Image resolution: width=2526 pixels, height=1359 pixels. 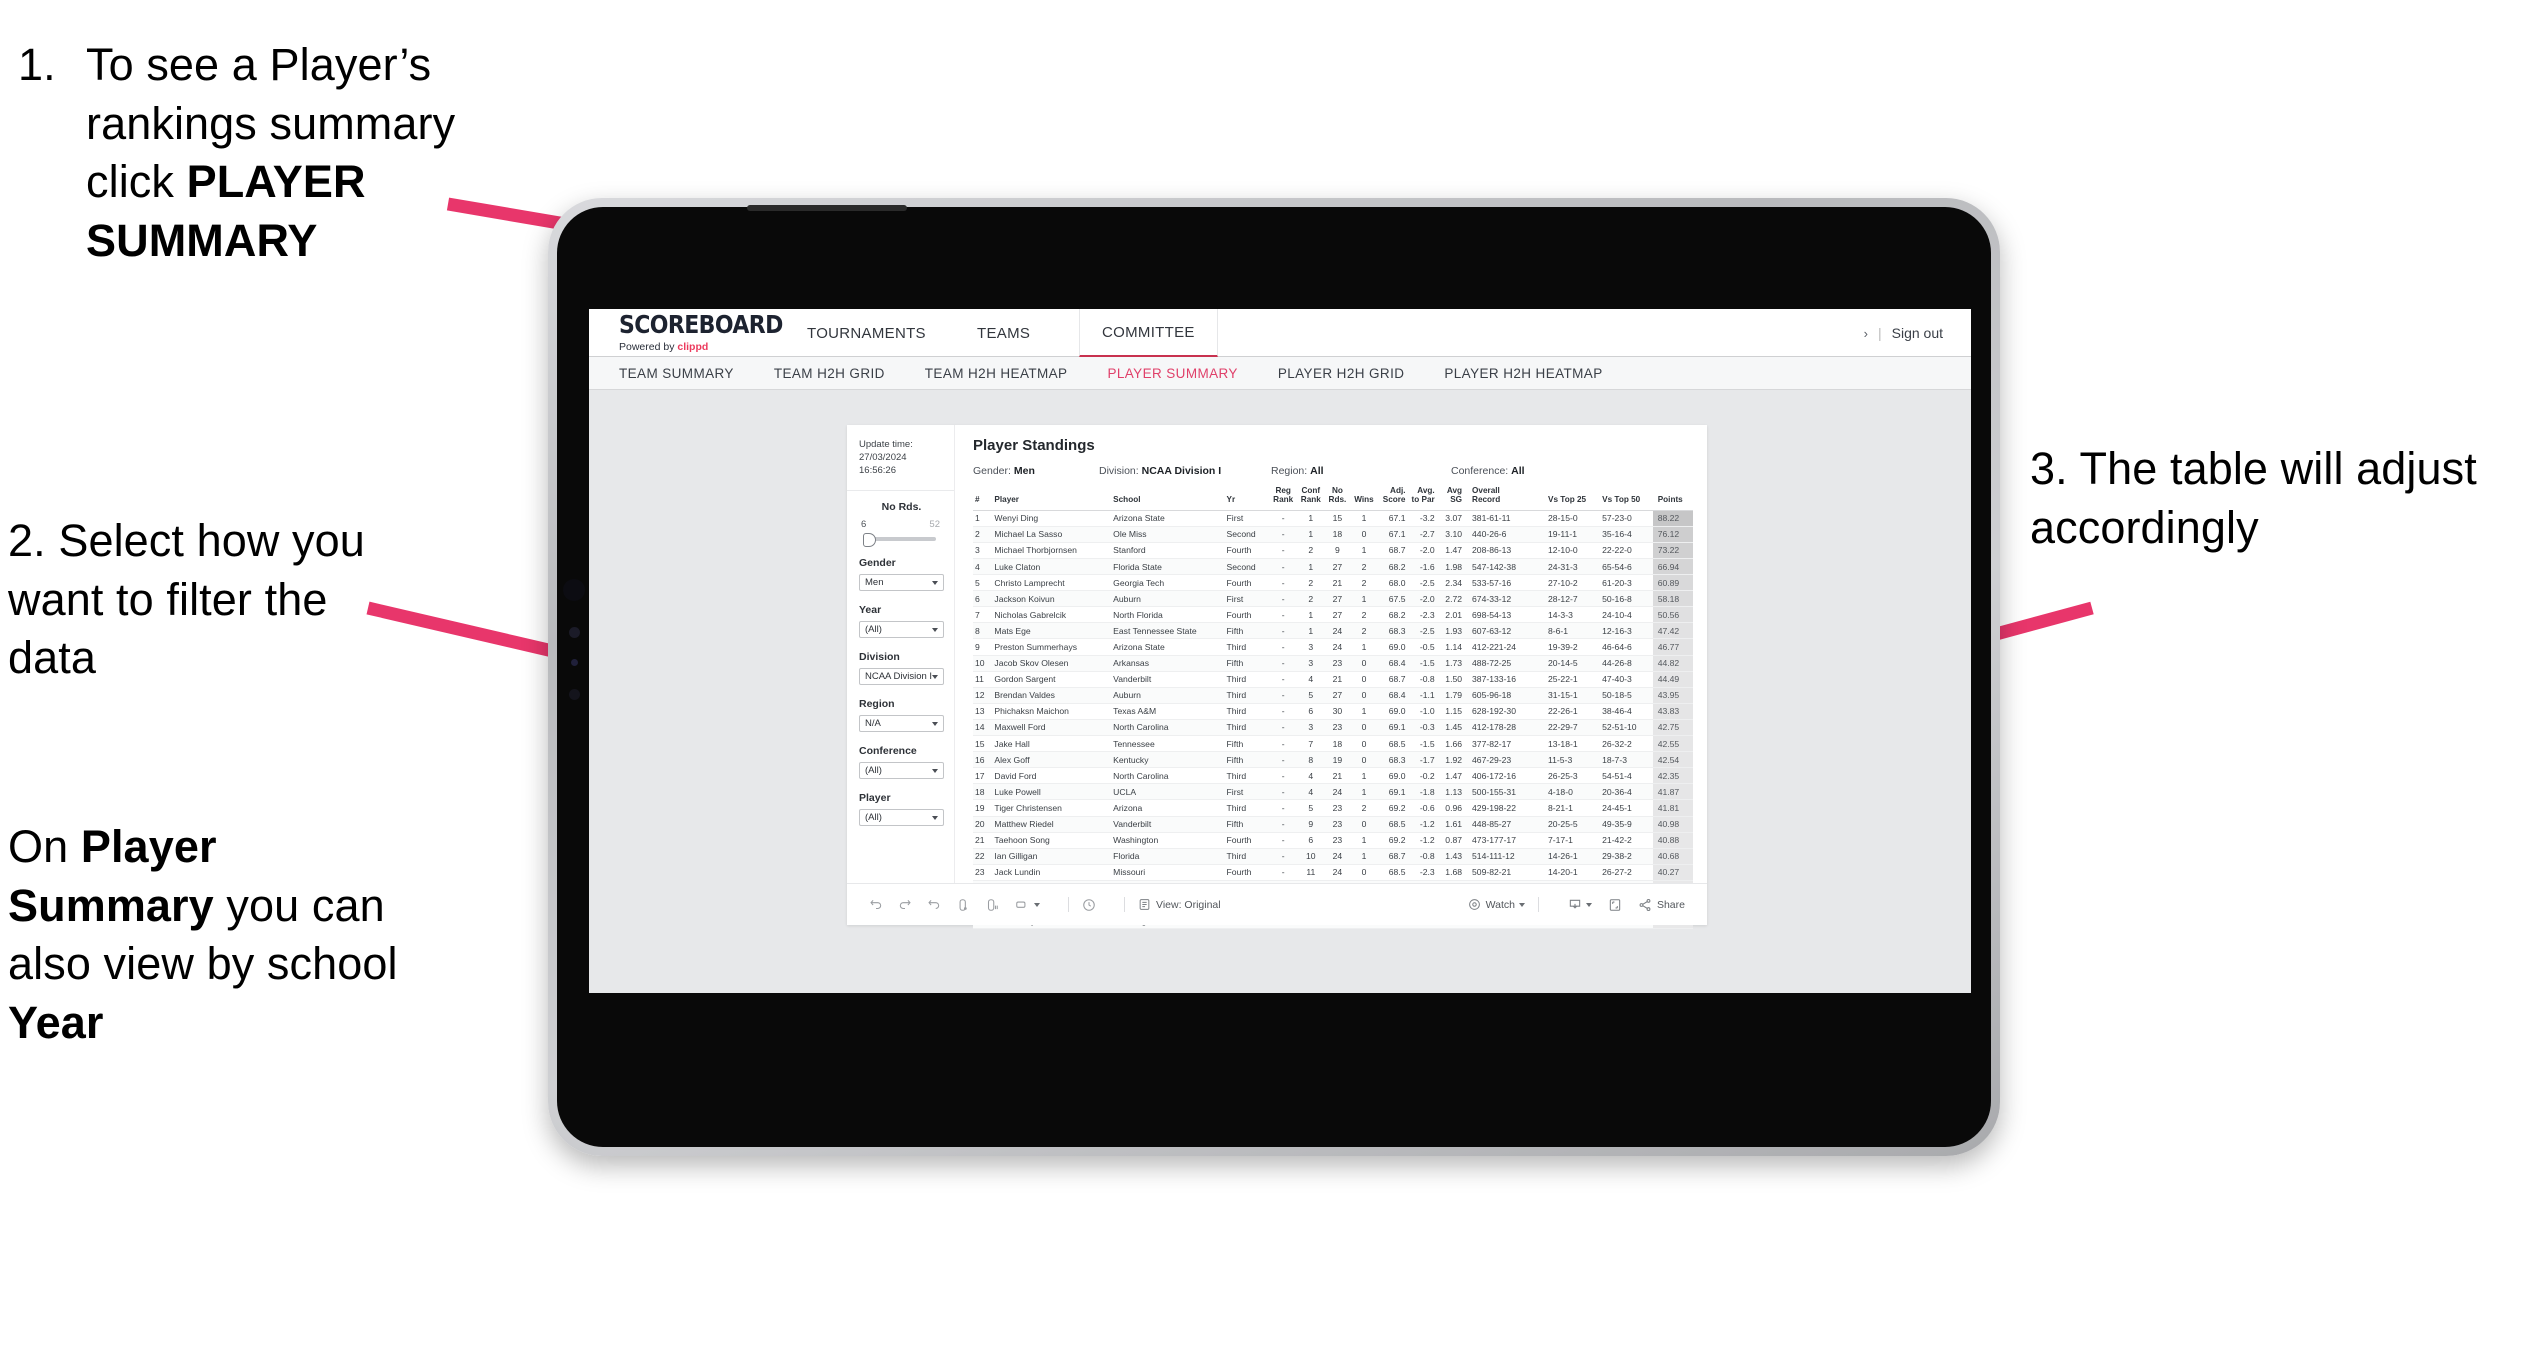 I want to click on filter-gender-select: Men, so click(x=901, y=583).